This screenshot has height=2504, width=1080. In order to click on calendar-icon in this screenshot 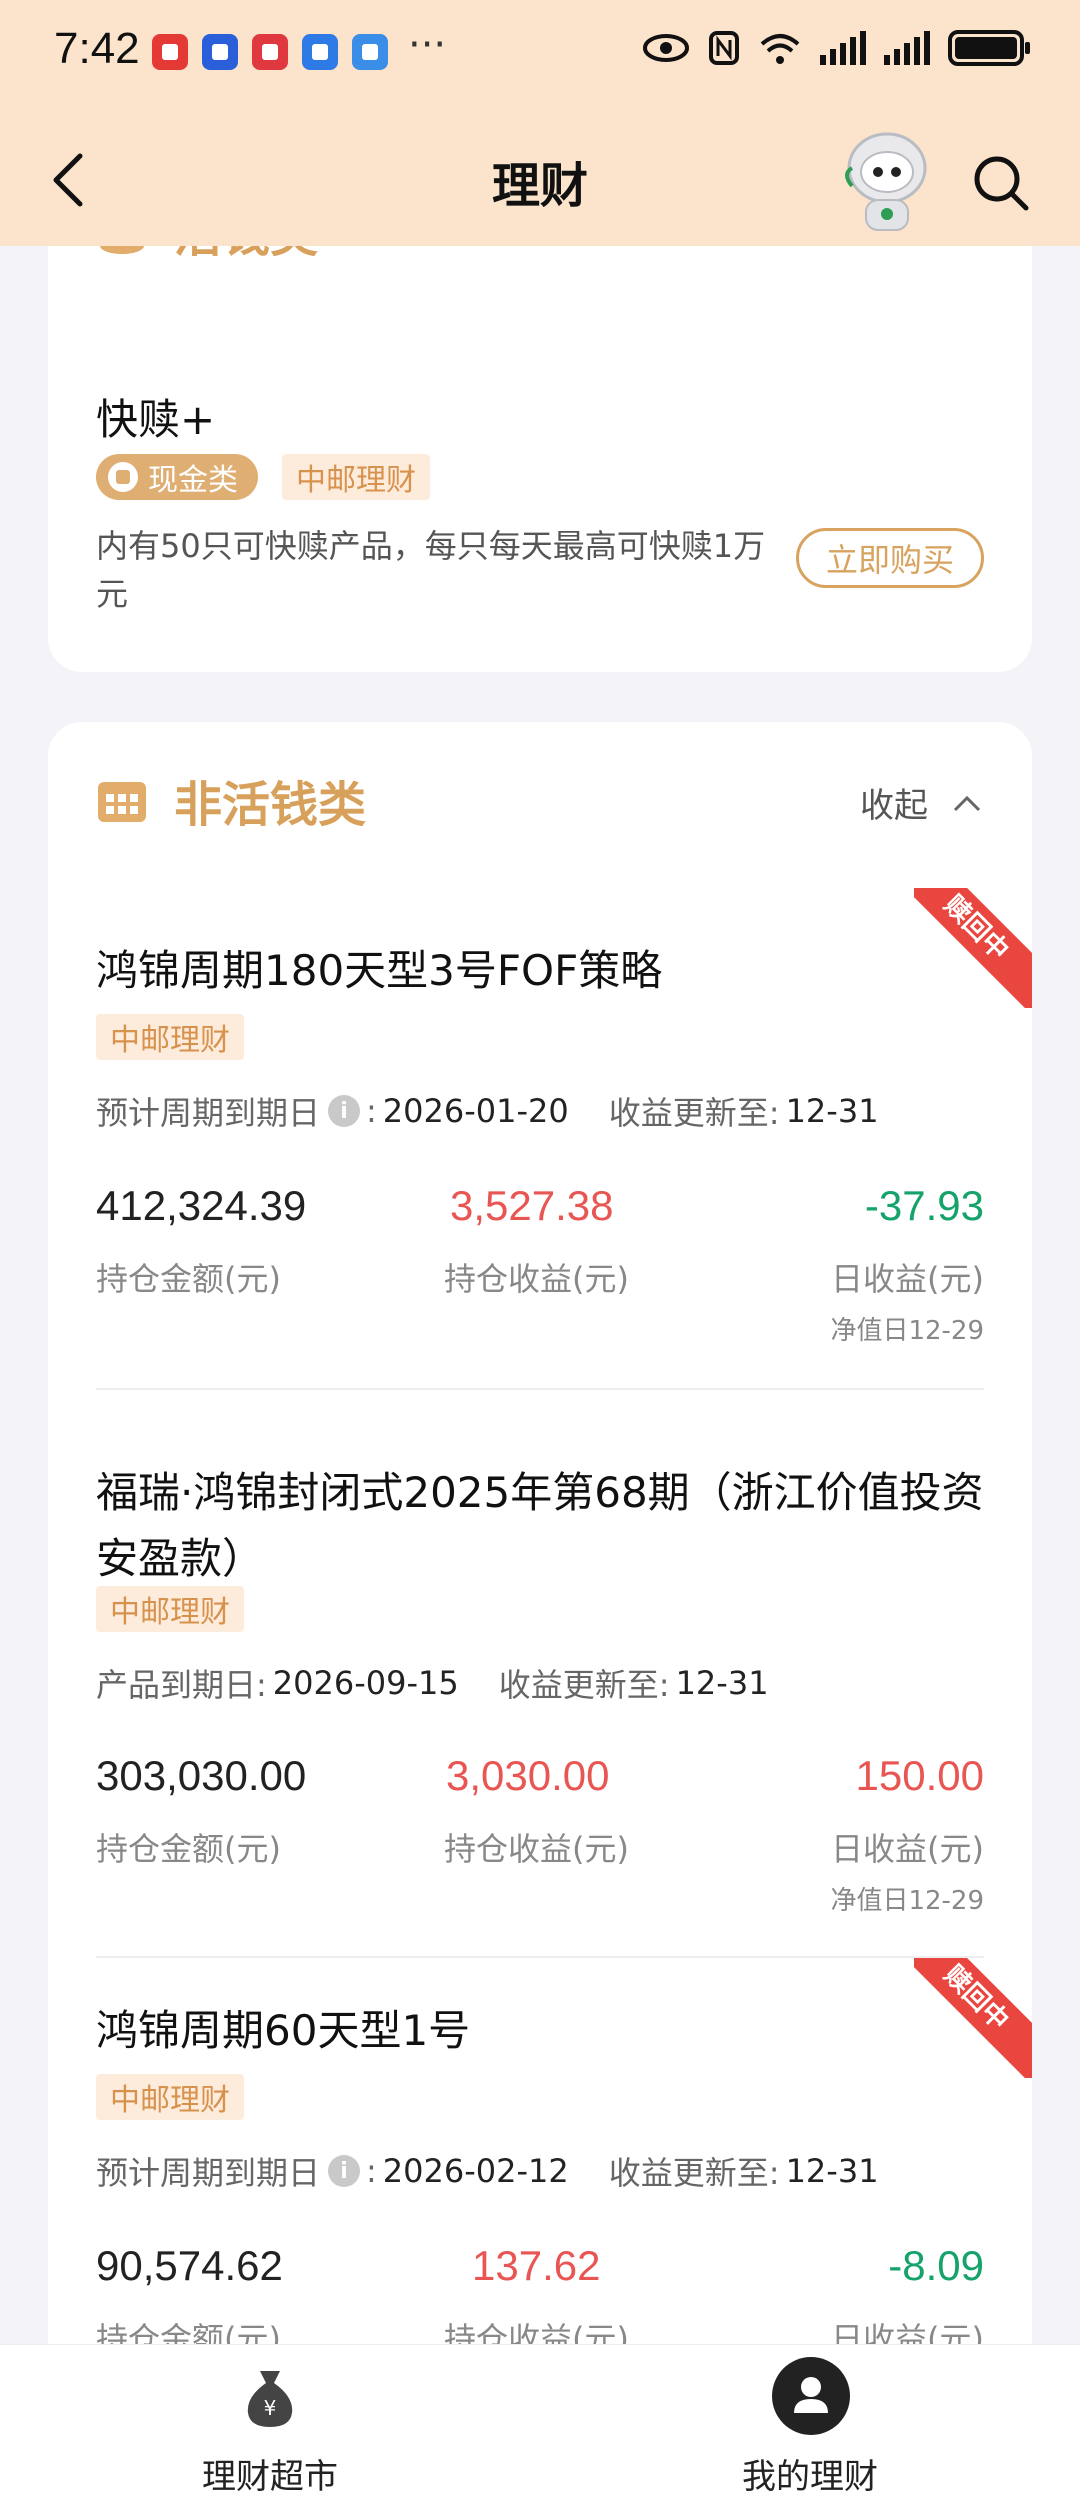, I will do `click(122, 802)`.